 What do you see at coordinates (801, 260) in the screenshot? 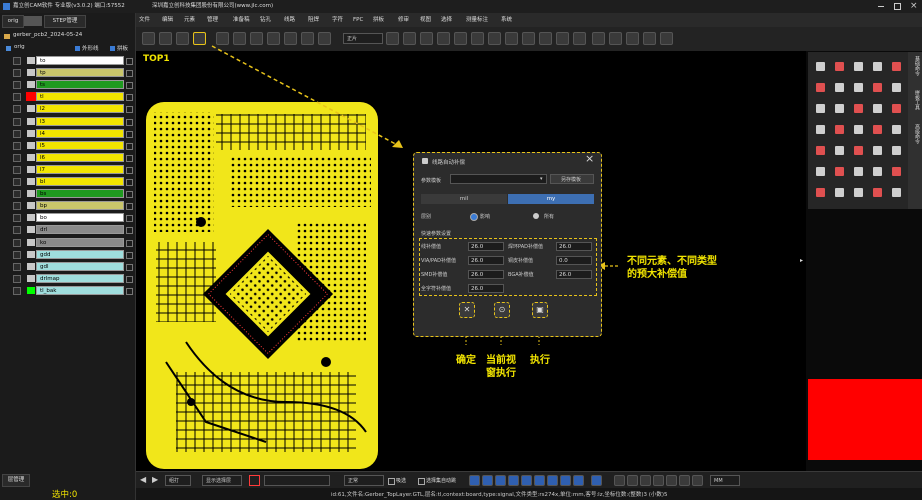
I see `expand-arrow-icon: ▸` at bounding box center [801, 260].